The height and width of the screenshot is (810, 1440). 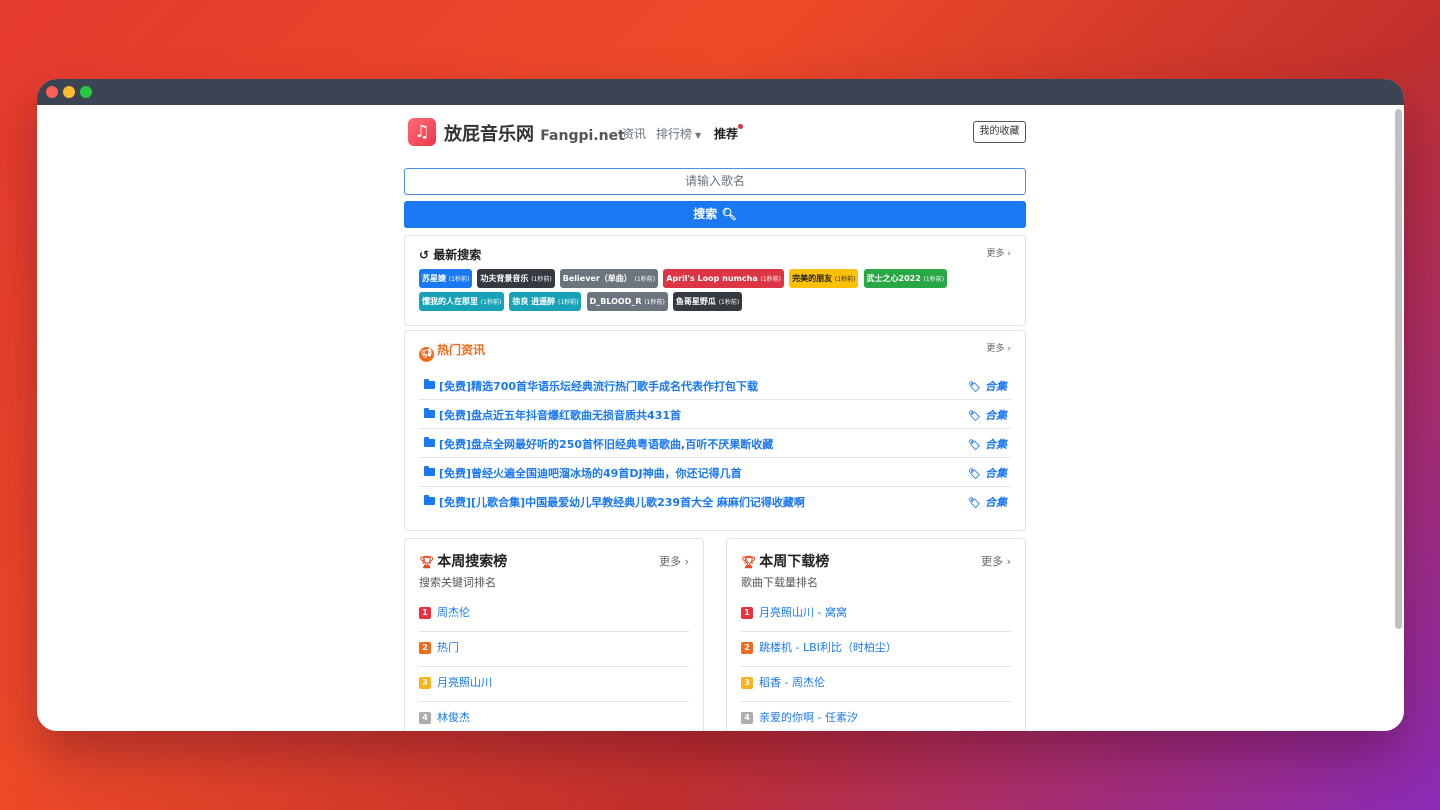 What do you see at coordinates (453, 717) in the screenshot?
I see `rank-name: 林俊杰` at bounding box center [453, 717].